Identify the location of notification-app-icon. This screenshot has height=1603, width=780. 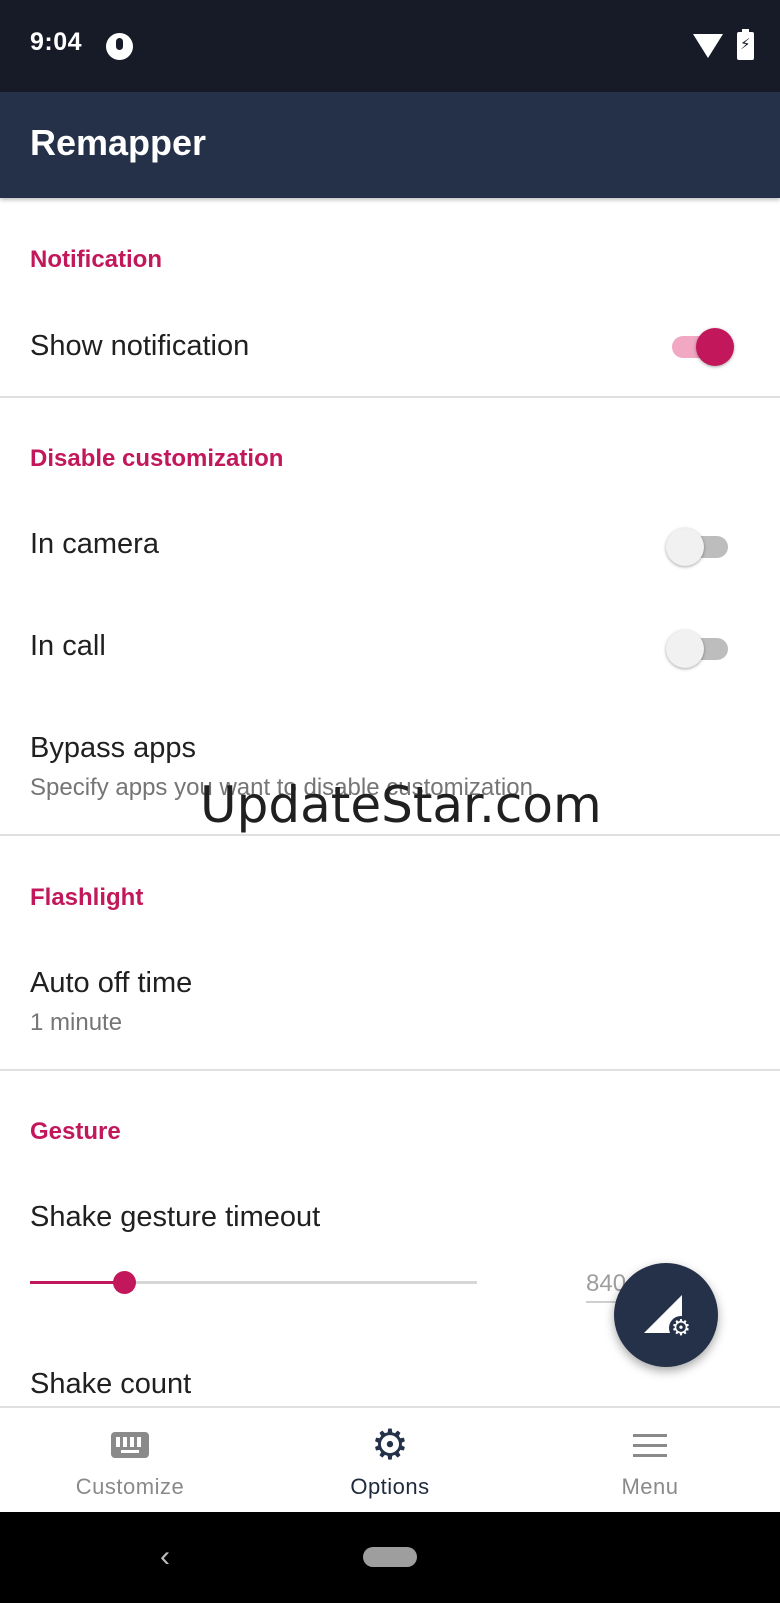
(119, 46).